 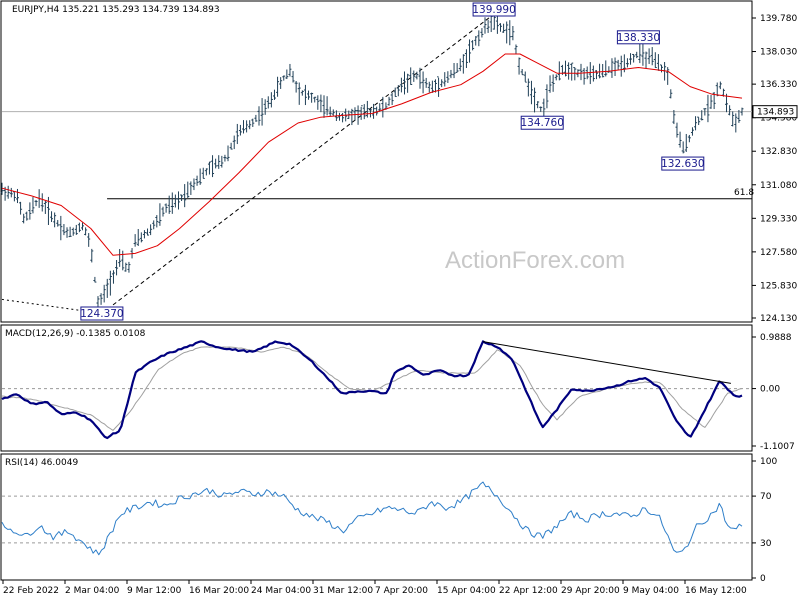 I want to click on watermark: ActionForex.com, so click(x=535, y=260).